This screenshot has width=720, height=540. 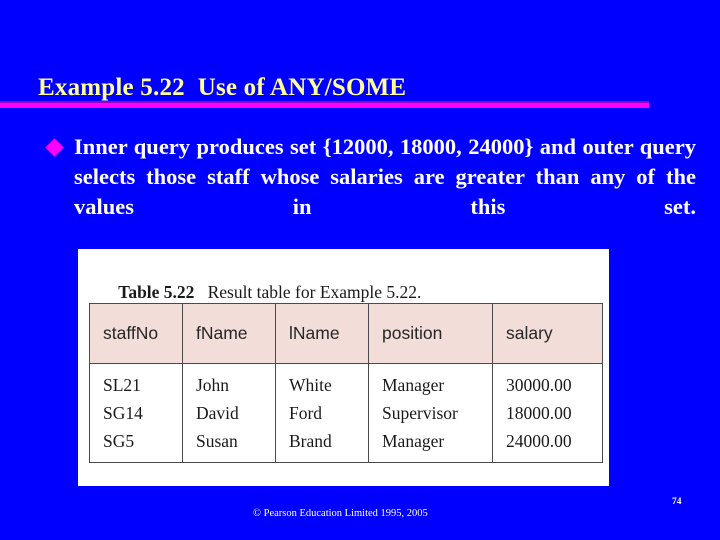 I want to click on cell-position: Supervisor, so click(x=430, y=413).